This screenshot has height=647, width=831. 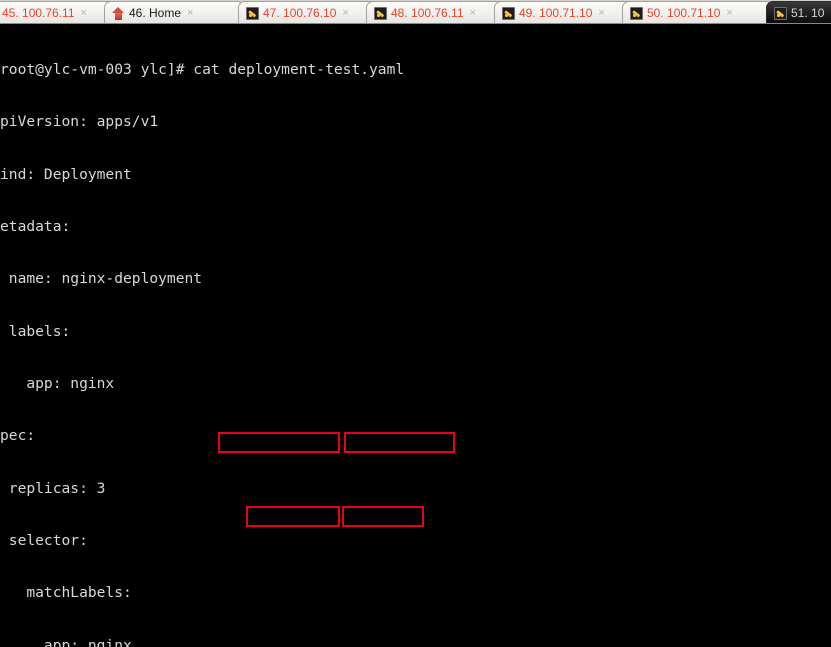 What do you see at coordinates (66, 593) in the screenshot?
I see `terminal-line: matchLabels:` at bounding box center [66, 593].